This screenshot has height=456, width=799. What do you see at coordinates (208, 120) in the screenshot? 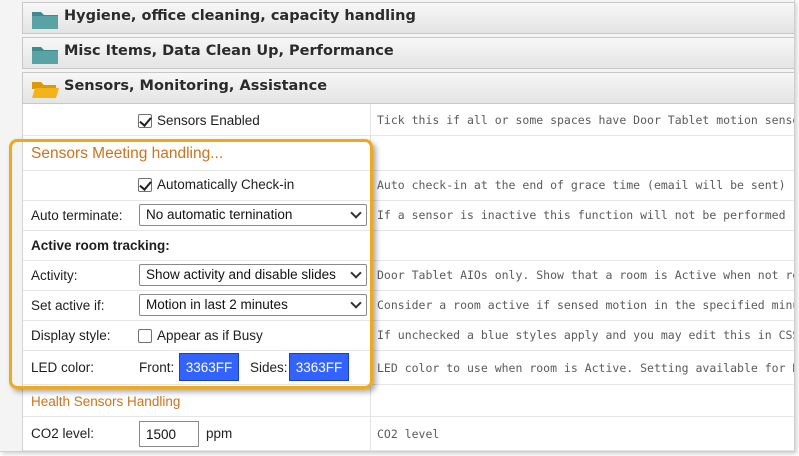
I see `sensors-enabled-label: Sensors Enabled` at bounding box center [208, 120].